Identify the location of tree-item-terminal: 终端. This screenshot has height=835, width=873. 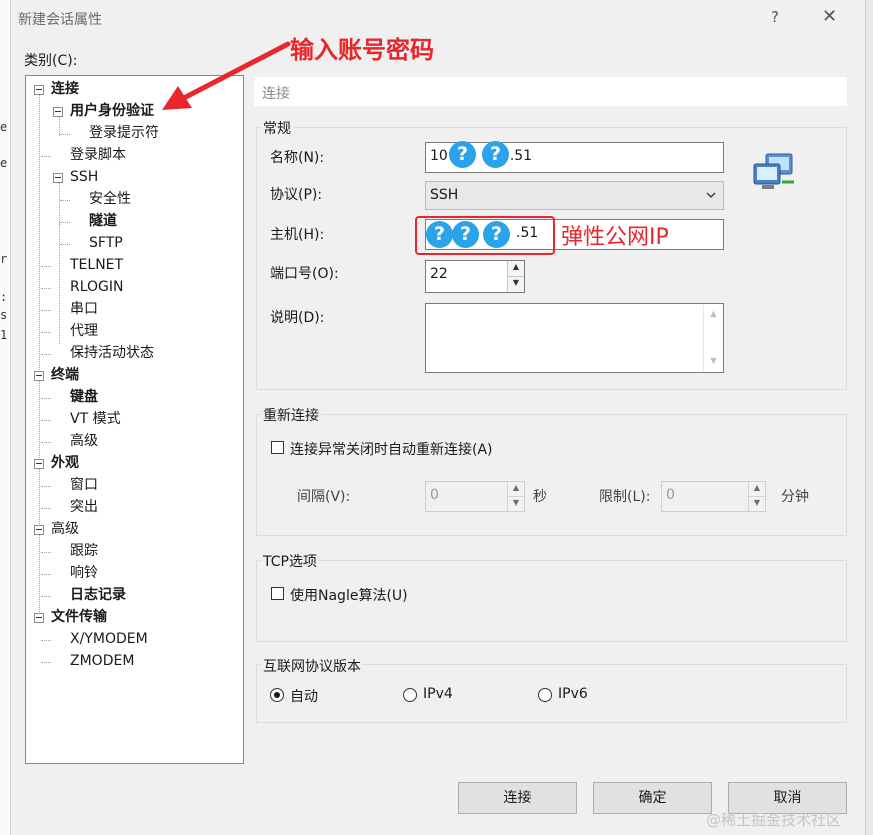
(65, 375).